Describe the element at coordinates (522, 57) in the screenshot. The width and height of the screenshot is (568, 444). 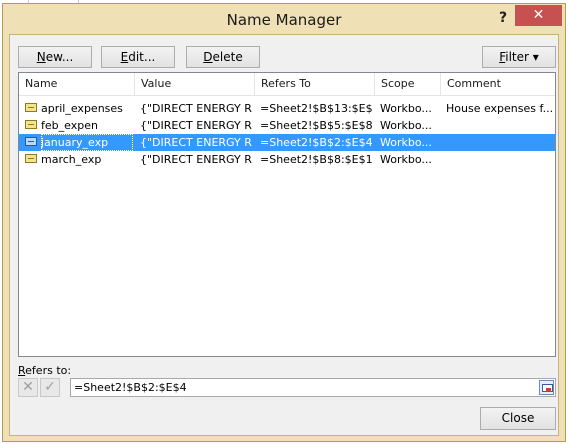
I see `filter-button-label: ilter ▾` at that location.